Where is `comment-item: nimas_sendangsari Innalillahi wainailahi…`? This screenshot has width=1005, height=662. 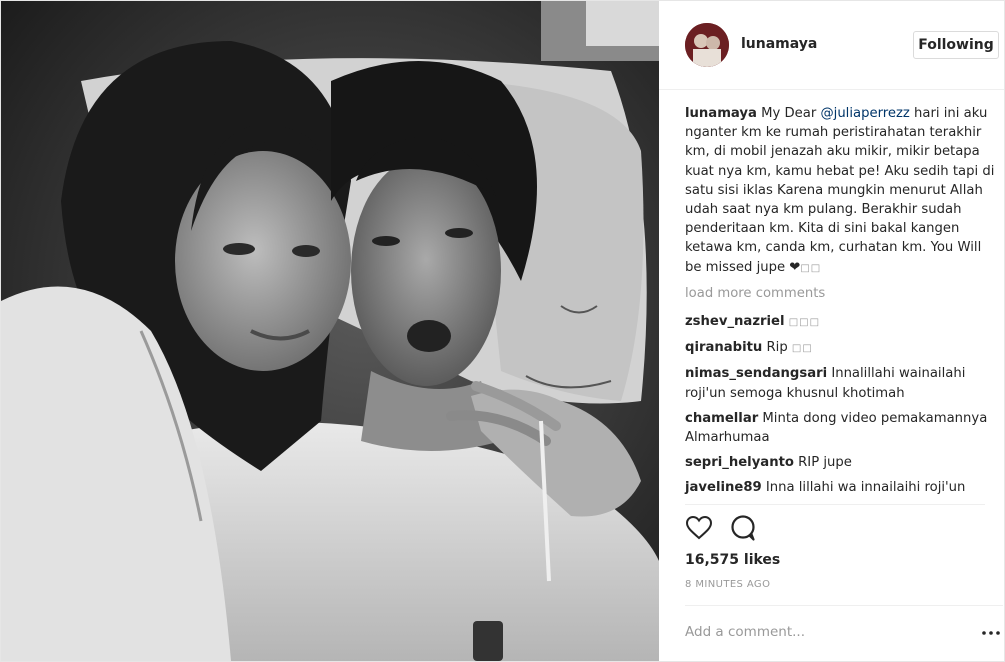
comment-item: nimas_sendangsari Innalillahi wainailahi… is located at coordinates (841, 383).